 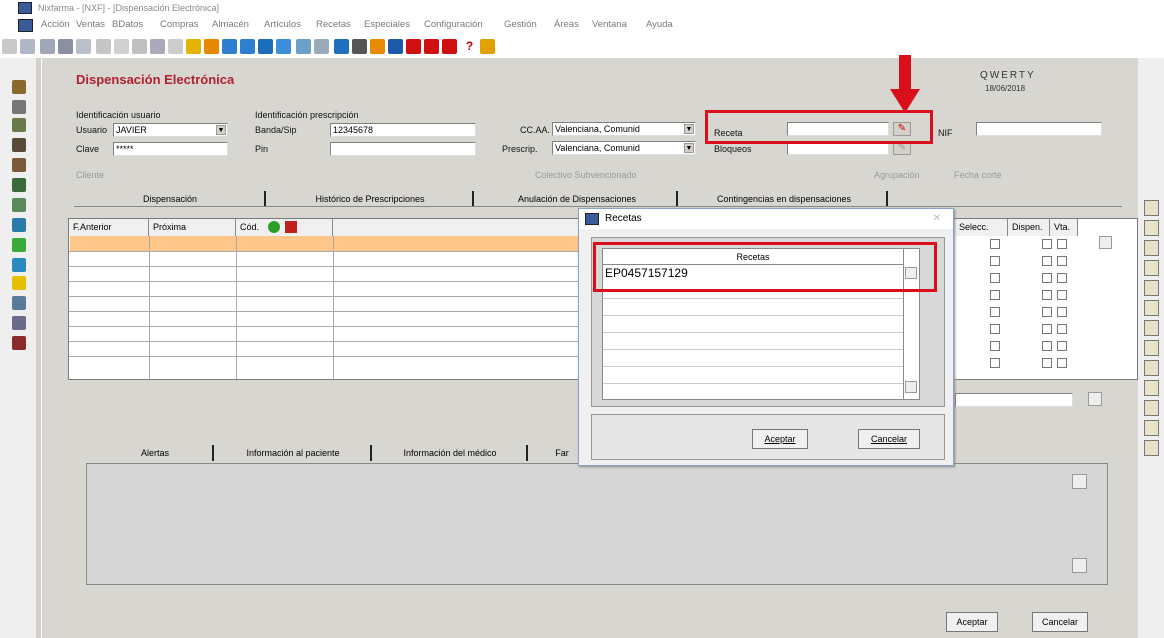 What do you see at coordinates (566, 24) in the screenshot?
I see `menu-areas: Áreas` at bounding box center [566, 24].